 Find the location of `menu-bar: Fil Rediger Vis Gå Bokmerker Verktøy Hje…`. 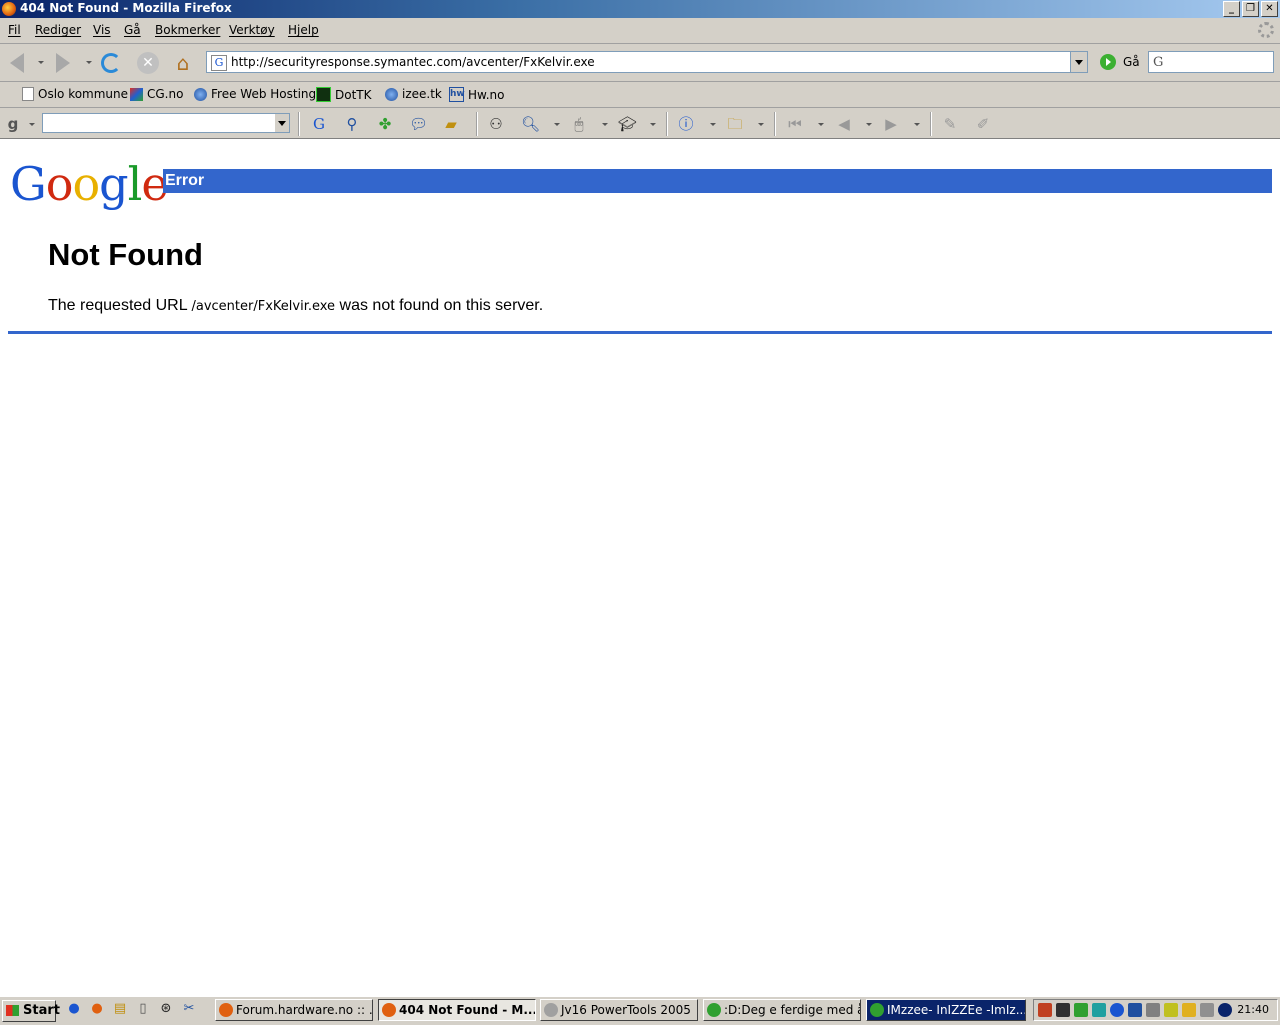

menu-bar: Fil Rediger Vis Gå Bokmerker Verktøy Hje… is located at coordinates (640, 31).